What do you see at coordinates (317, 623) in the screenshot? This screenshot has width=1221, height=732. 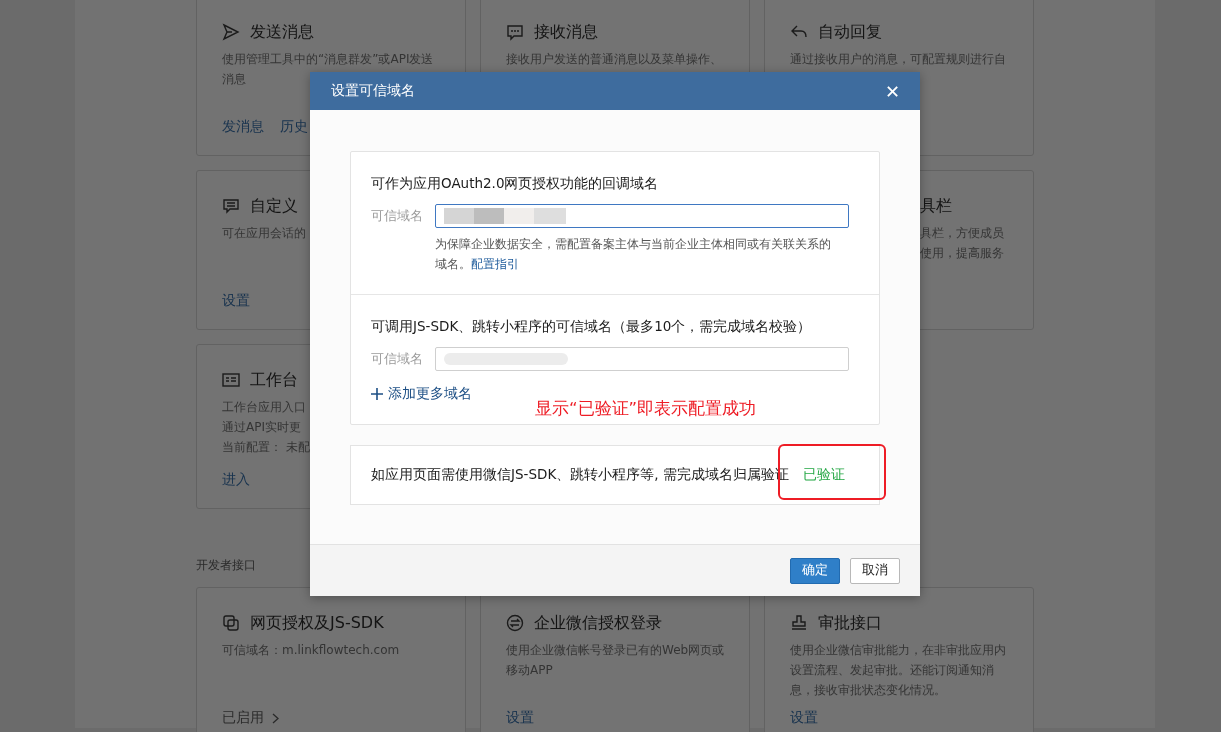 I see `card-title: 网页授权及JS-SDK` at bounding box center [317, 623].